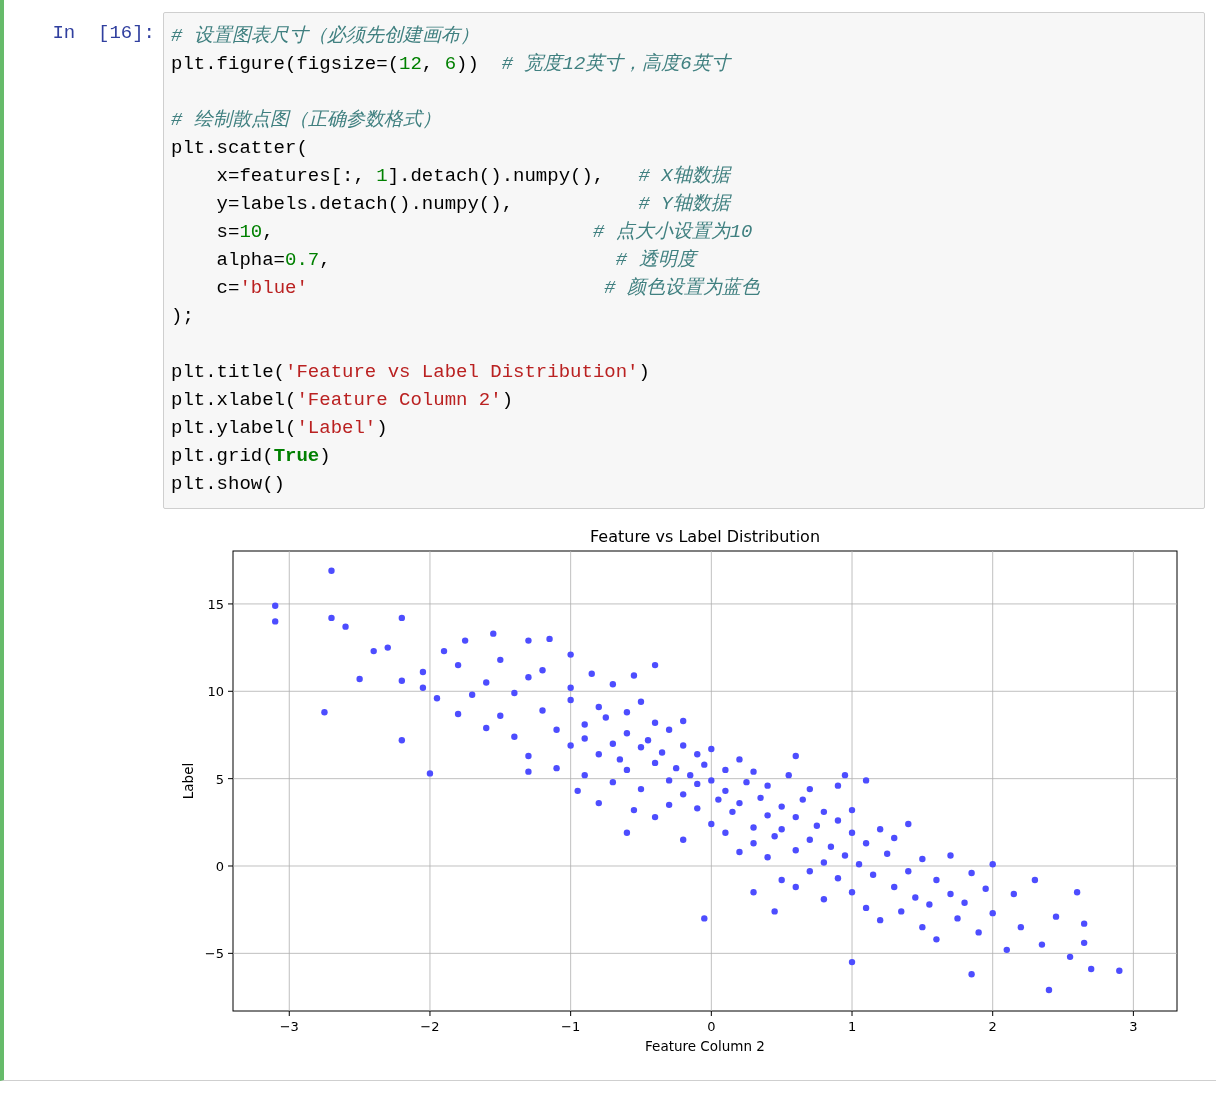 Image resolution: width=1224 pixels, height=1095 pixels. What do you see at coordinates (214, 954) in the screenshot?
I see `y-tick-label: −5` at bounding box center [214, 954].